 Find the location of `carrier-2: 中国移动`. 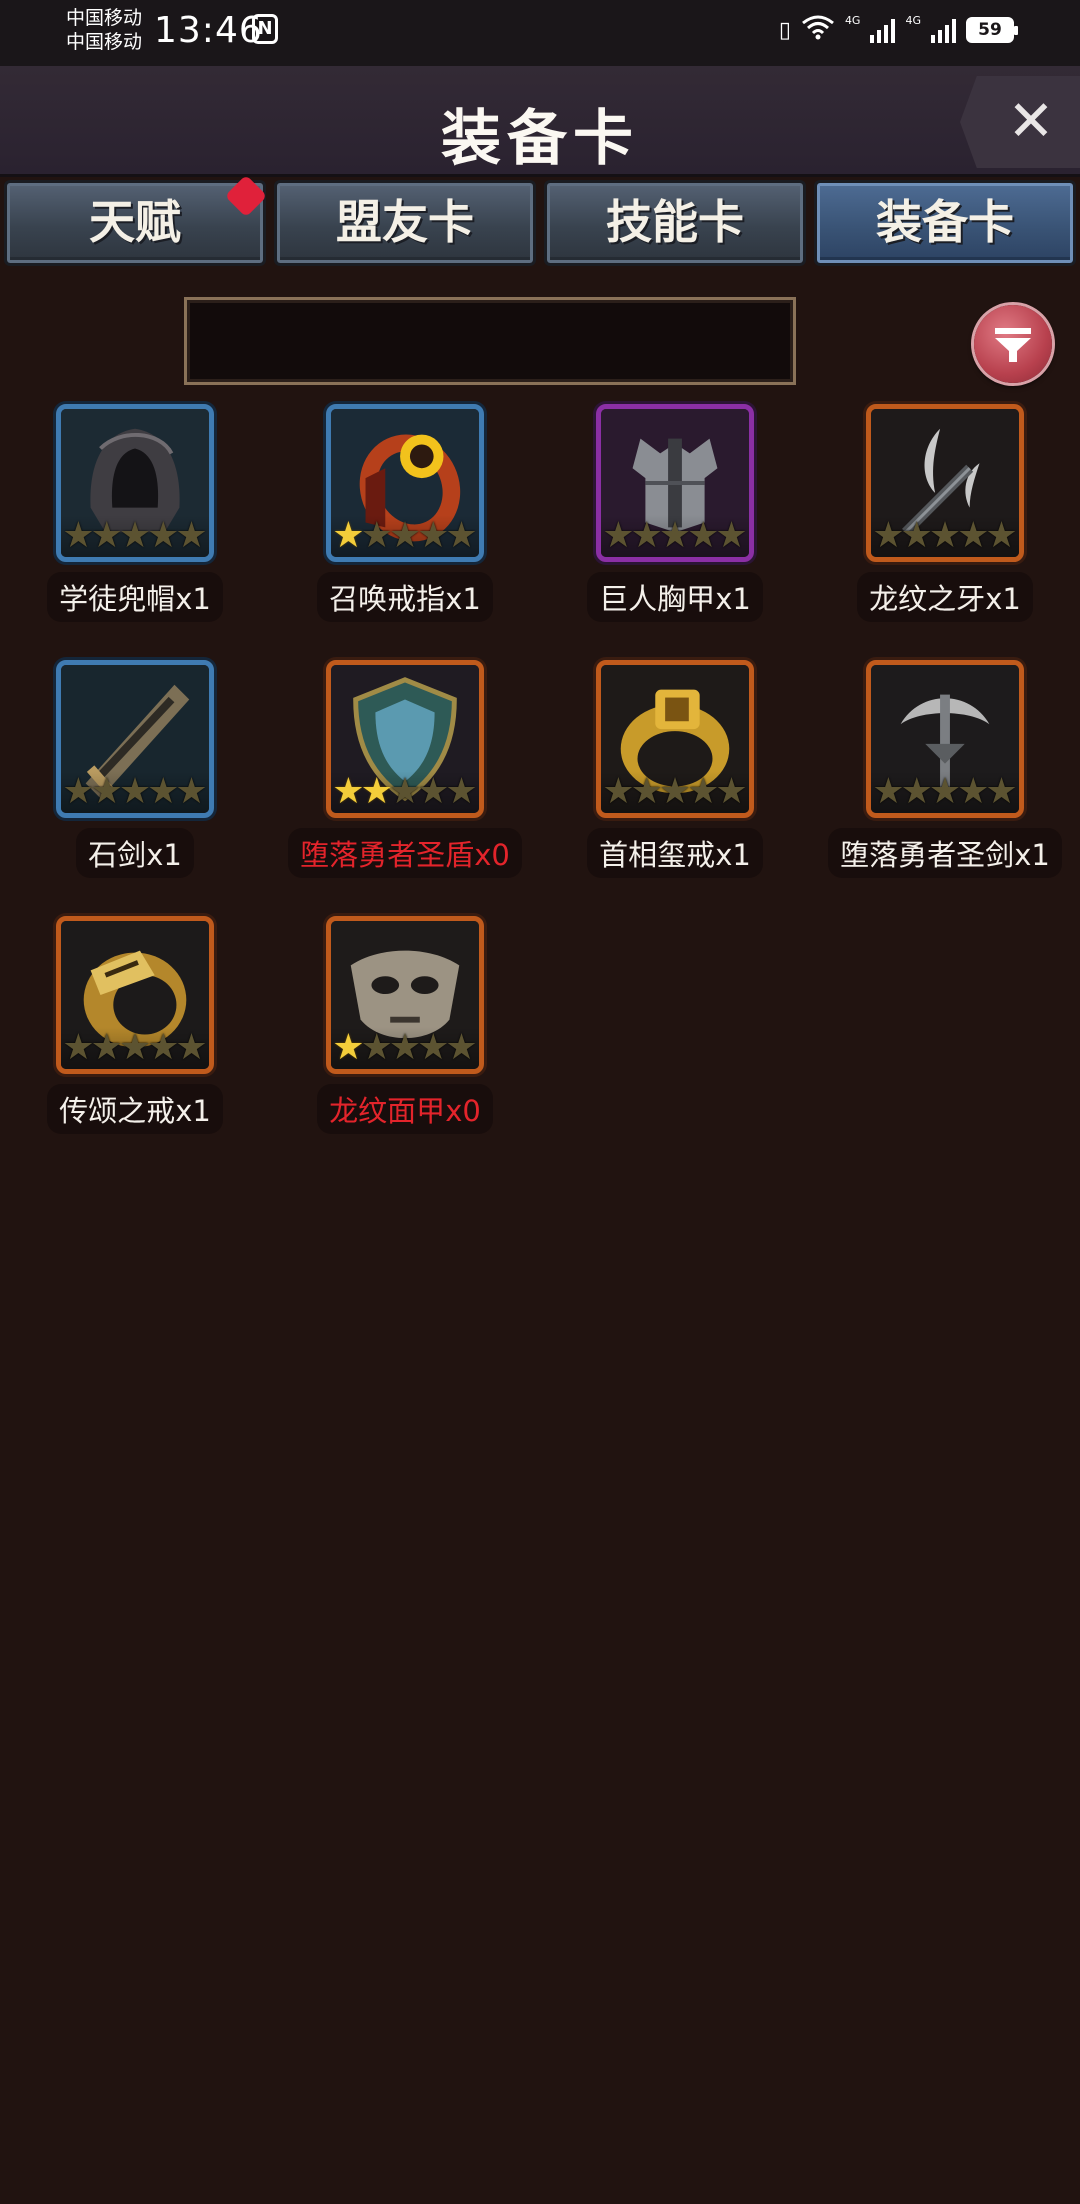

carrier-2: 中国移动 is located at coordinates (104, 42).